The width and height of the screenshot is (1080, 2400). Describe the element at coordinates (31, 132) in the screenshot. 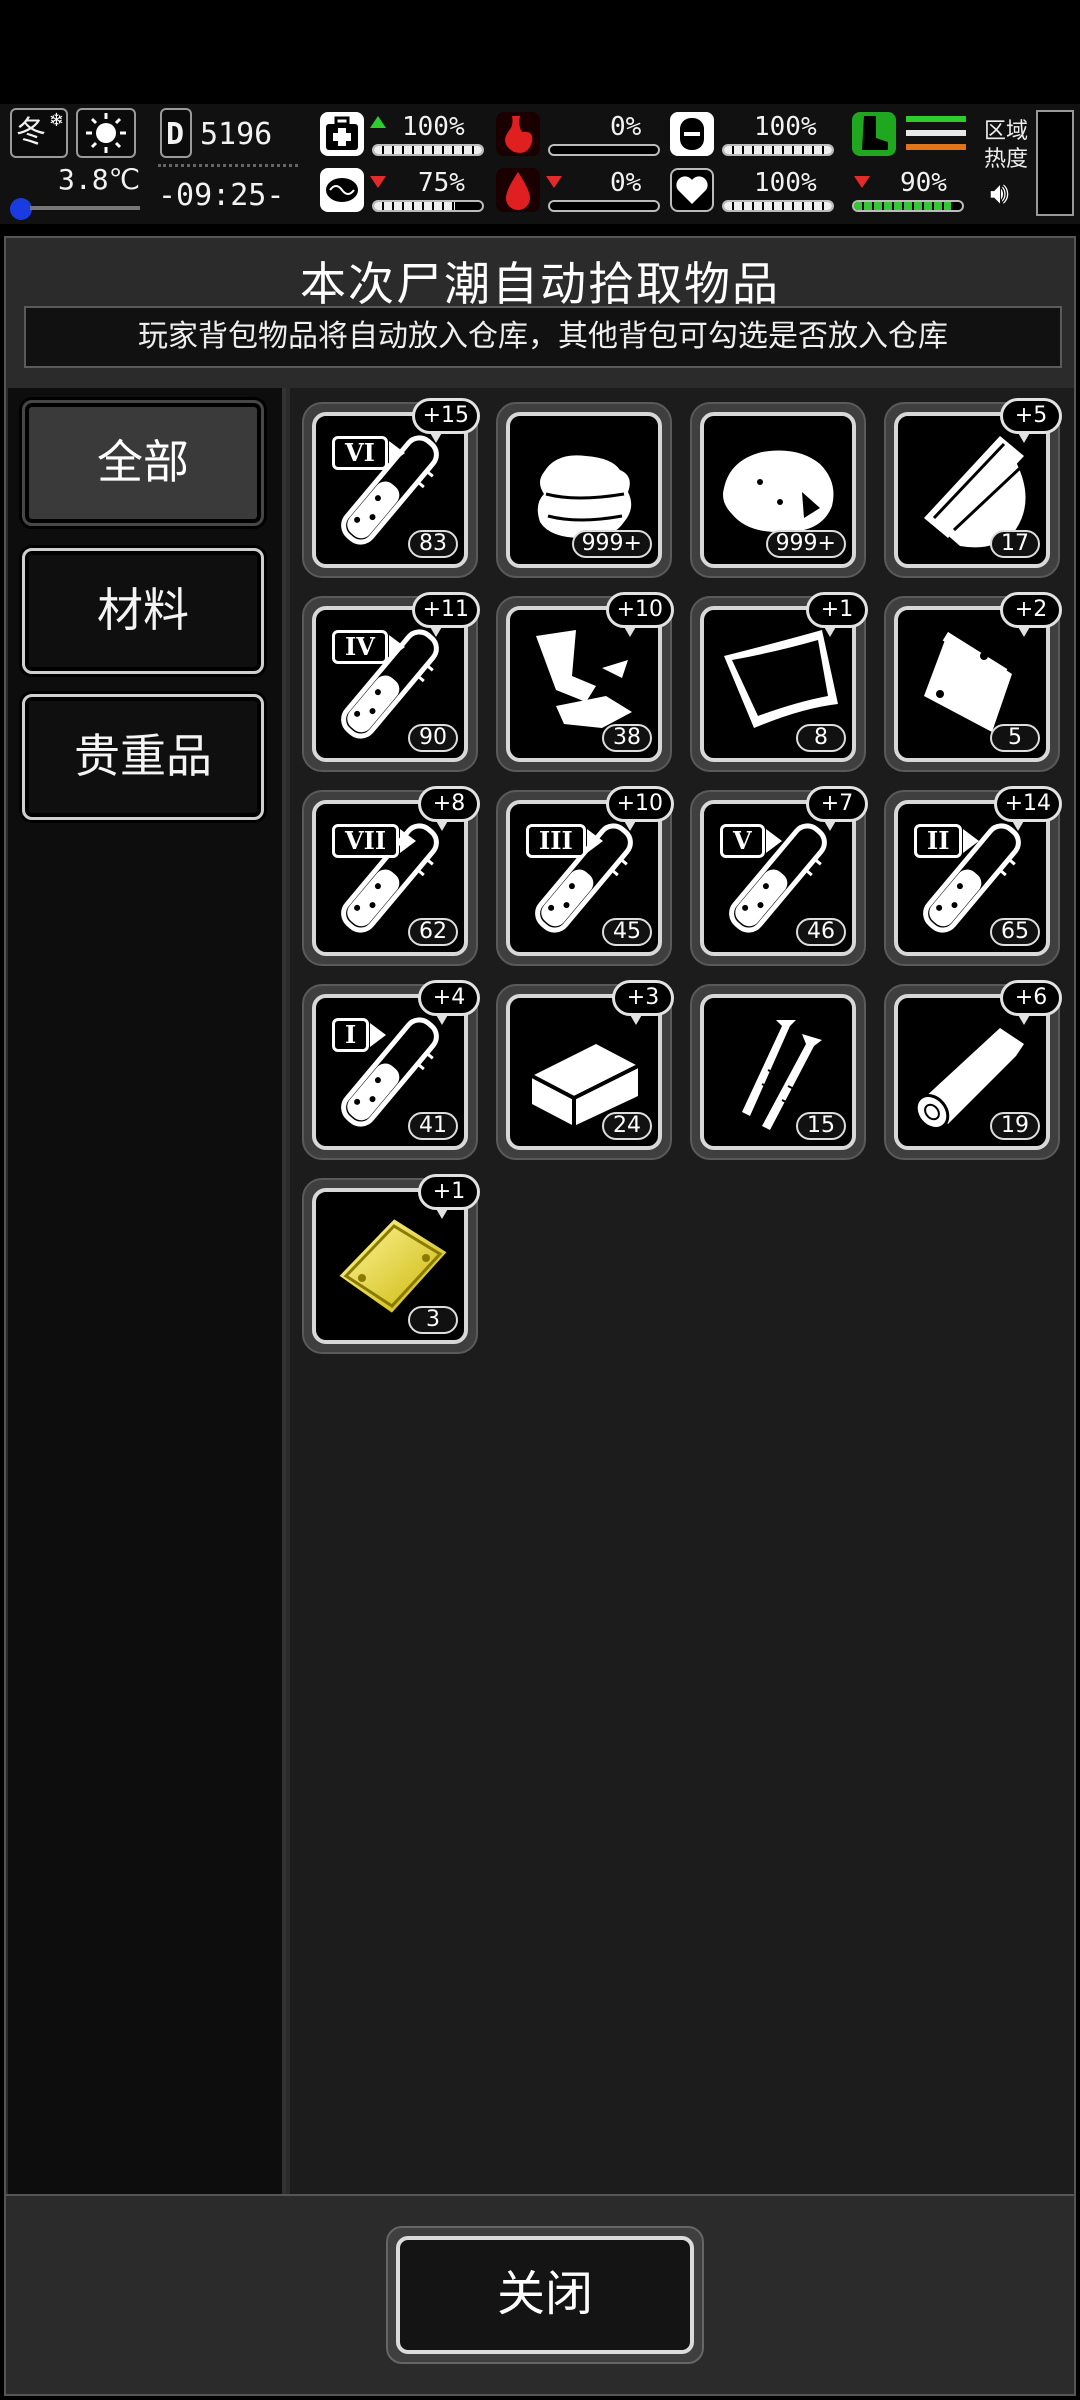

I see `season-label: 冬` at that location.